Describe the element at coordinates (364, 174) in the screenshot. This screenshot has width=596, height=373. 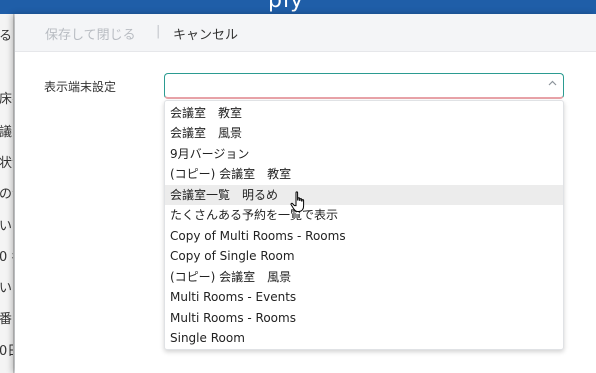
I see `dropdown-option: (コピー) 会議室 教室` at that location.